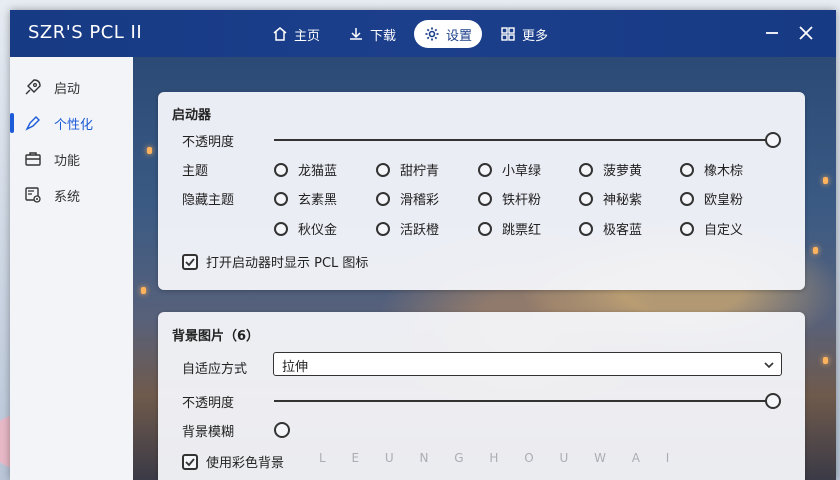 The image size is (840, 480). I want to click on nav-settings-label: 设置, so click(459, 36).